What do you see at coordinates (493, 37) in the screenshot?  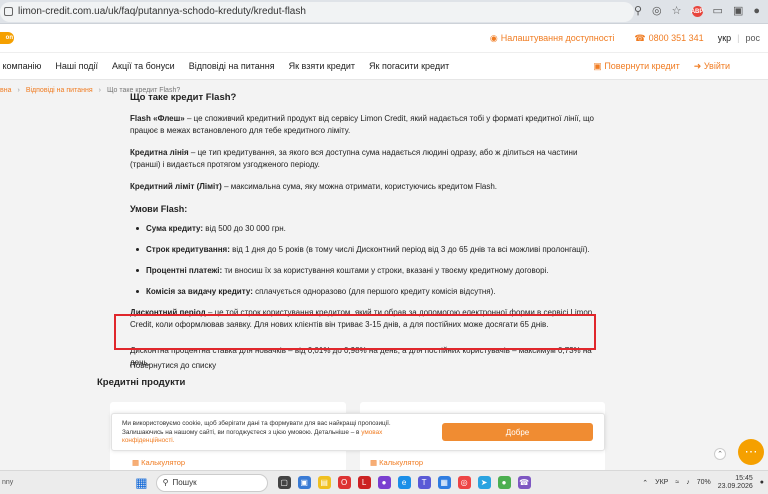 I see `eye-icon: ◉` at bounding box center [493, 37].